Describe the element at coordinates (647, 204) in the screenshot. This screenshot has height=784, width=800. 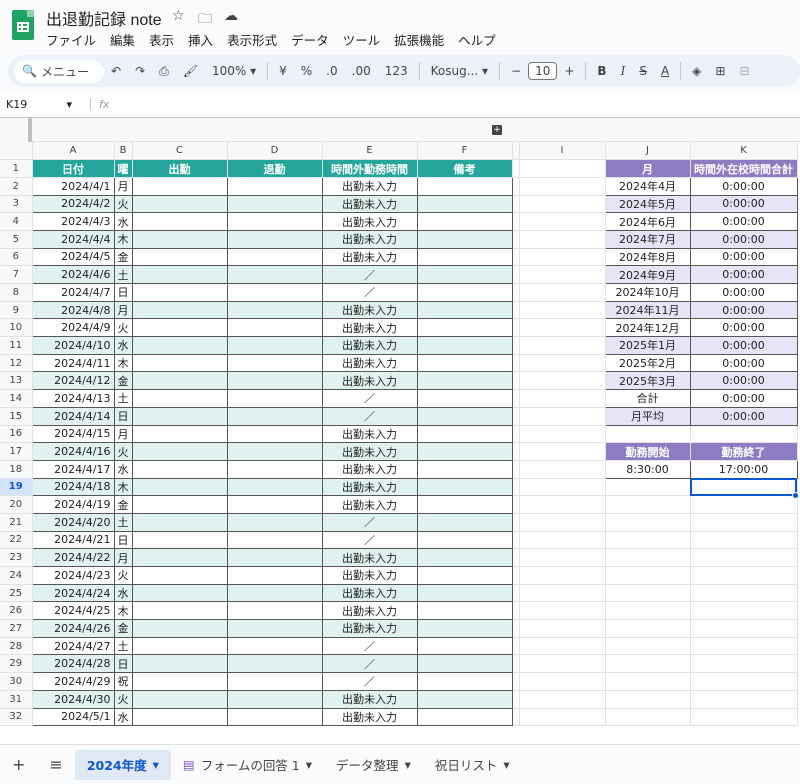
I see `summary-month-cell: 2024年5月` at that location.